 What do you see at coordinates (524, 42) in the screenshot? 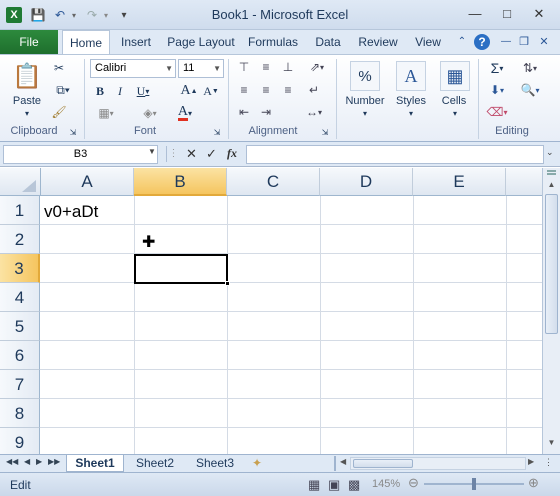
I see `workbook-restore-icon: ❐` at bounding box center [524, 42].